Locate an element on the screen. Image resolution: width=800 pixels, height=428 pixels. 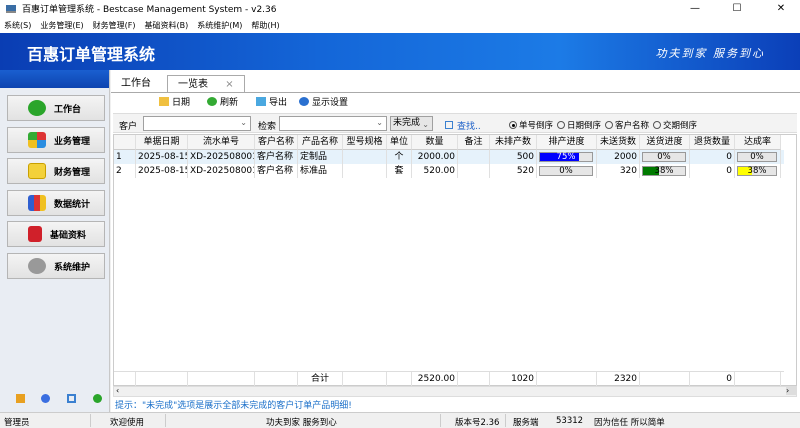
date-button: 日期 is located at coordinates (174, 101).